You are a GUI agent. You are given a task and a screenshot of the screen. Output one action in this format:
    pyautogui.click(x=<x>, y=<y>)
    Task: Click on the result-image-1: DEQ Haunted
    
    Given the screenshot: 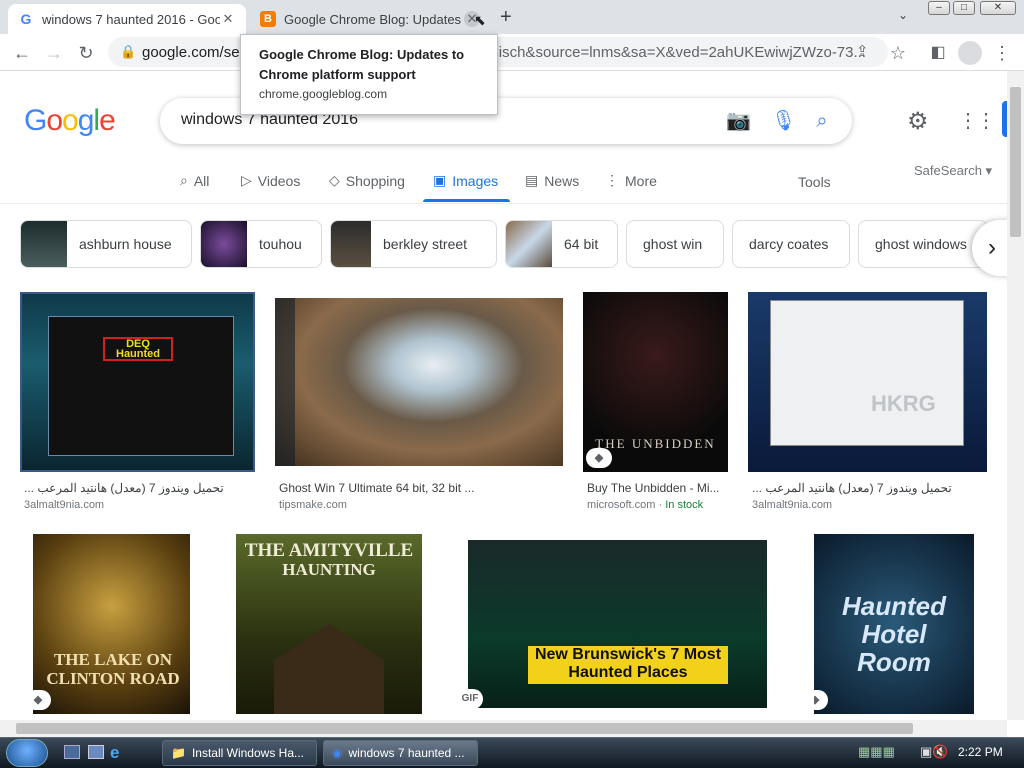 What is the action you would take?
    pyautogui.click(x=137, y=382)
    